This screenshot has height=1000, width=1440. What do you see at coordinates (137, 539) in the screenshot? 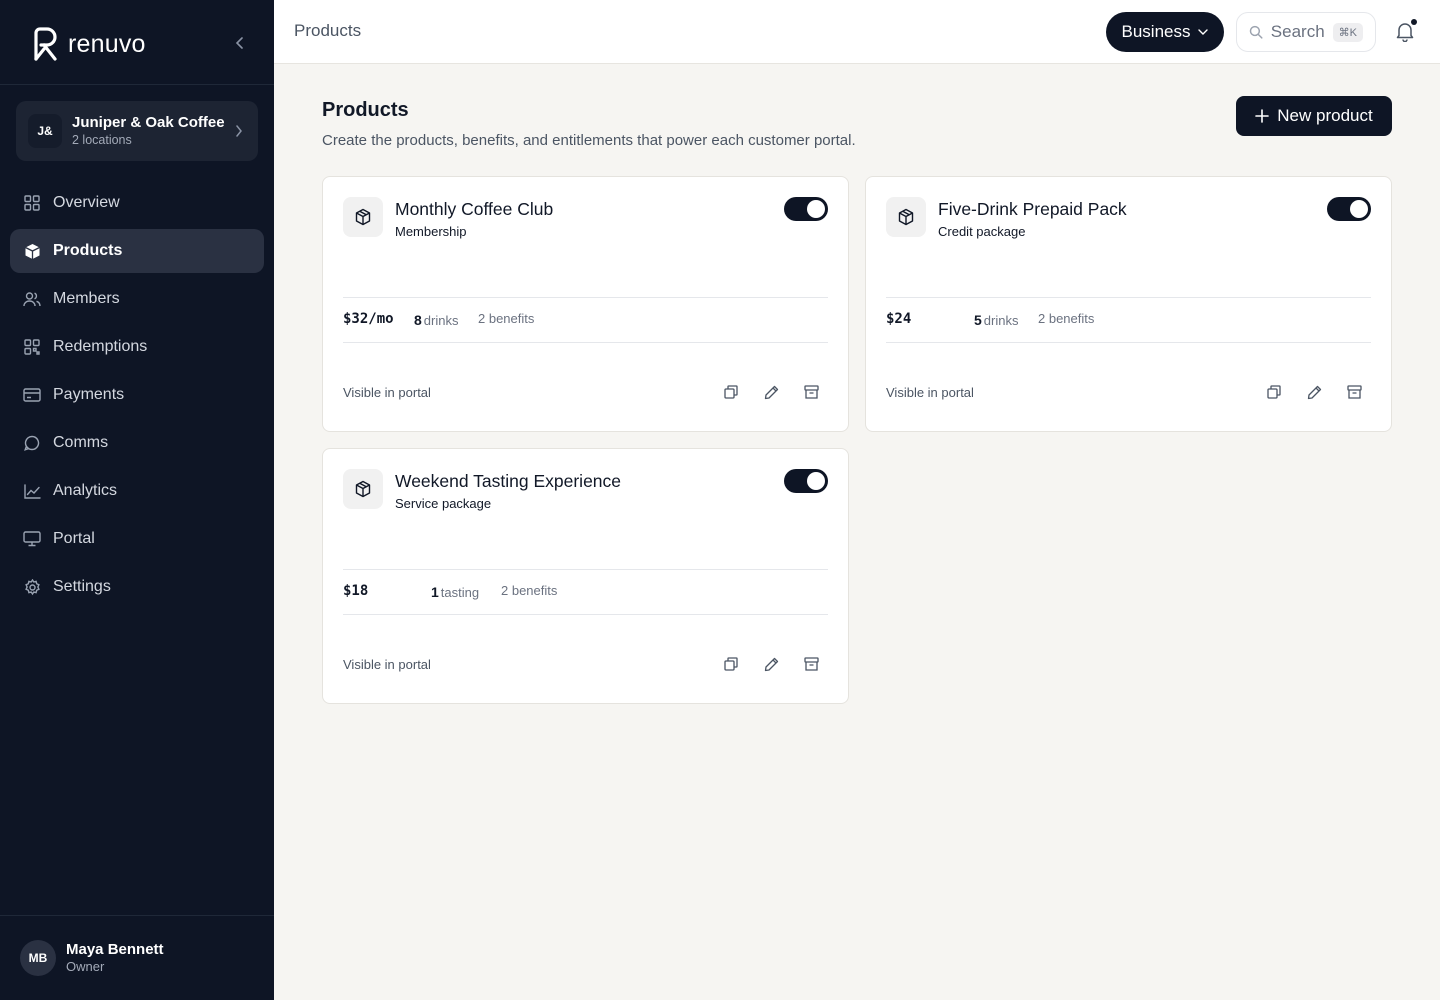
I see `sidebar-item-portal: Portal` at bounding box center [137, 539].